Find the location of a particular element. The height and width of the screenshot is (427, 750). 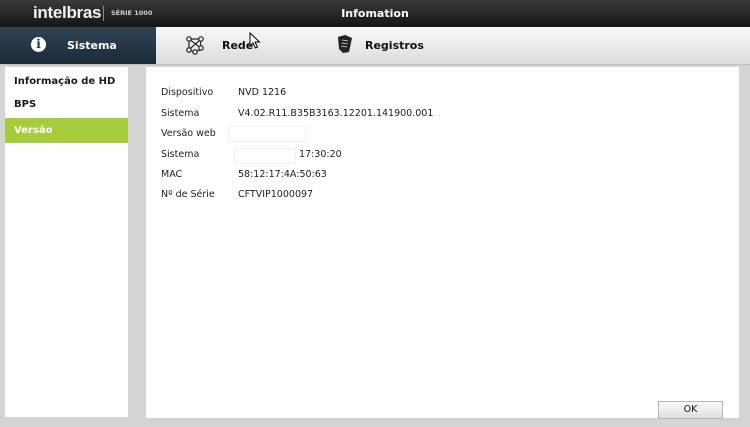

info-value: 17:30:20 is located at coordinates (320, 154).